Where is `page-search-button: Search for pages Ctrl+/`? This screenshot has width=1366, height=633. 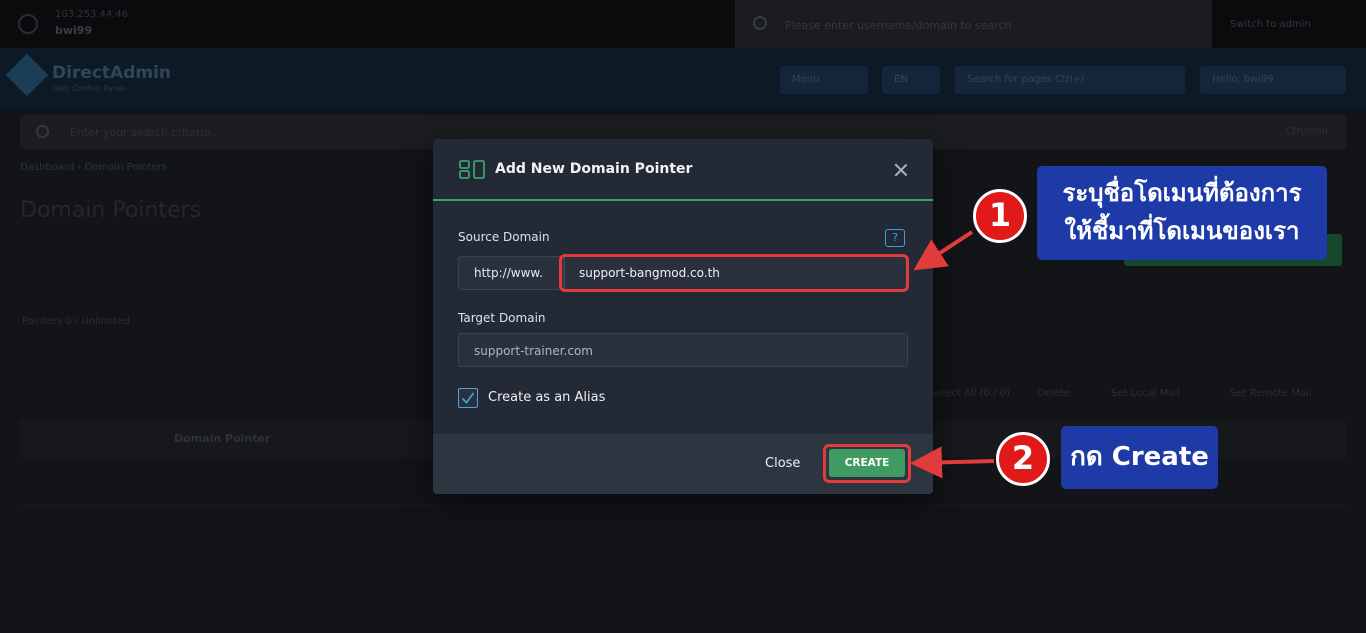 page-search-button: Search for pages Ctrl+/ is located at coordinates (1070, 80).